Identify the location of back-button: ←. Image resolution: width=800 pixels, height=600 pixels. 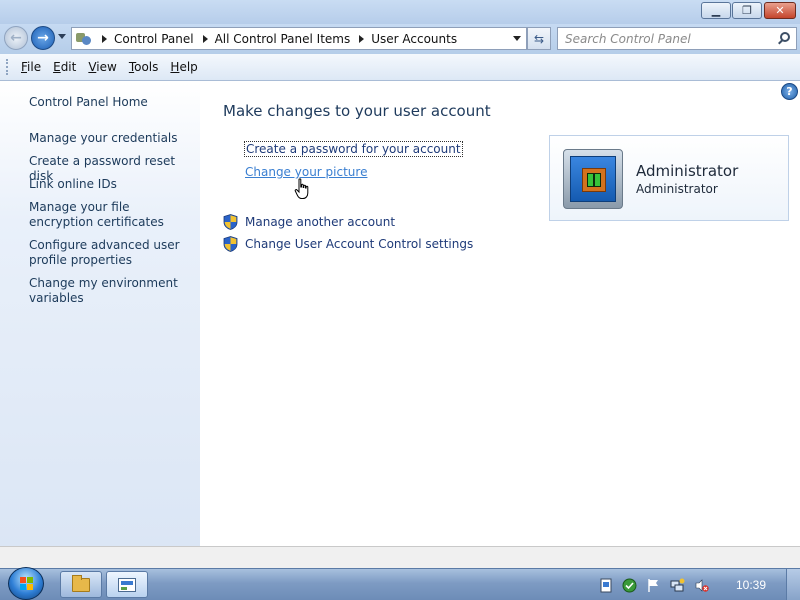
(16, 38).